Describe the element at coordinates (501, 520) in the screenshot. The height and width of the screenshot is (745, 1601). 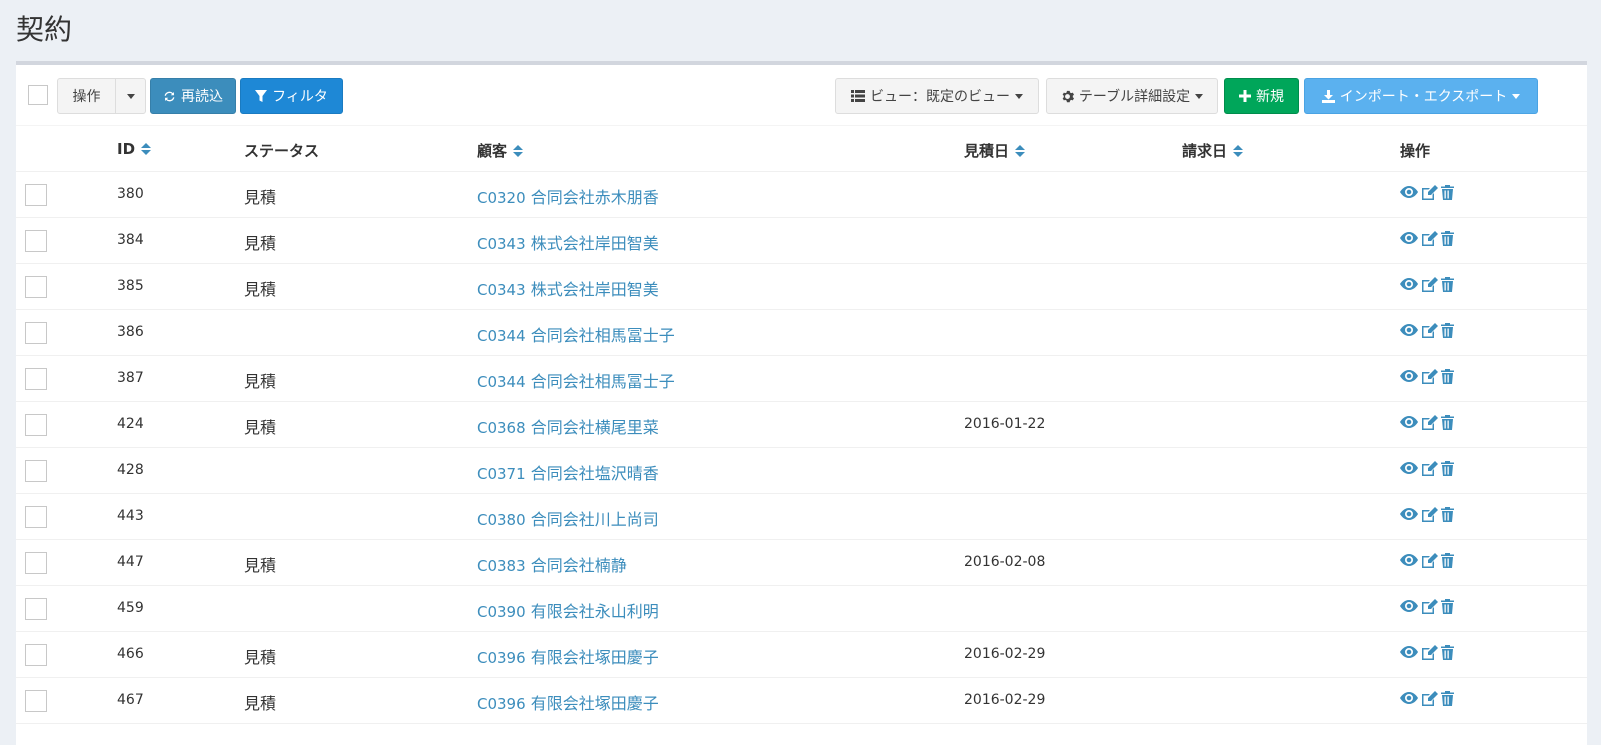
I see `customer-code: C0380` at that location.